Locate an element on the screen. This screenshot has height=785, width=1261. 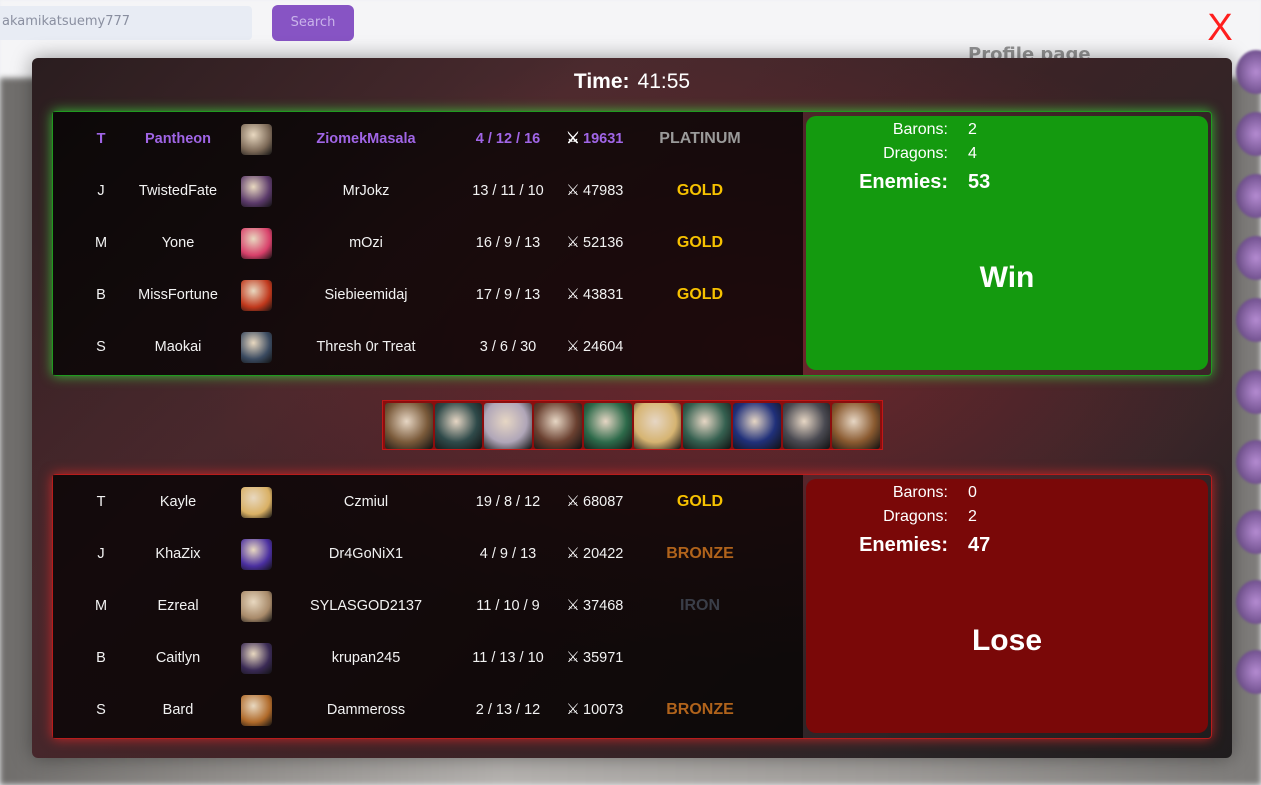
kda: 11 / 10 / 9 is located at coordinates (508, 606).